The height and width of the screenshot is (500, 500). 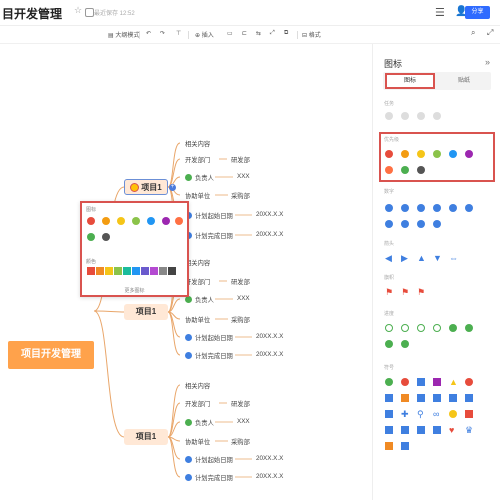 I want to click on number-10-icon, so click(x=437, y=224).